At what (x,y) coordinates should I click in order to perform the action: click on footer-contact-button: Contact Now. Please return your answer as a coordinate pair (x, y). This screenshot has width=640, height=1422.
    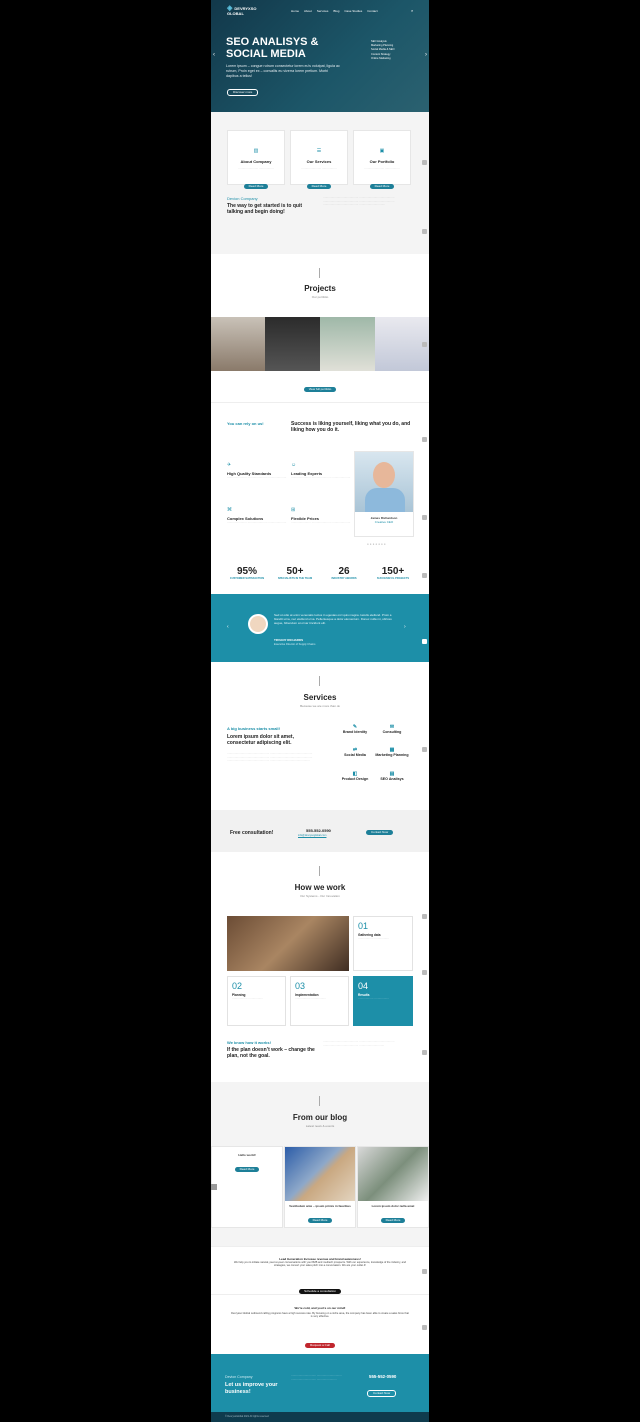
    Looking at the image, I should click on (382, 1393).